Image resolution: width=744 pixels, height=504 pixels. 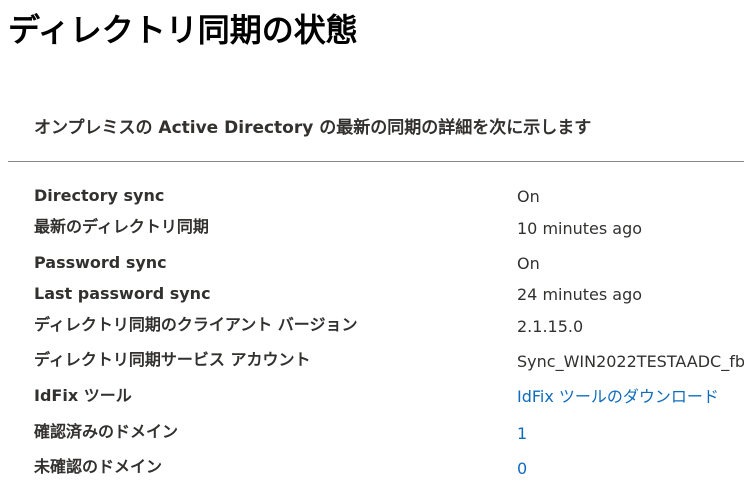 What do you see at coordinates (550, 326) in the screenshot?
I see `client-version-value: 2.1.15.0` at bounding box center [550, 326].